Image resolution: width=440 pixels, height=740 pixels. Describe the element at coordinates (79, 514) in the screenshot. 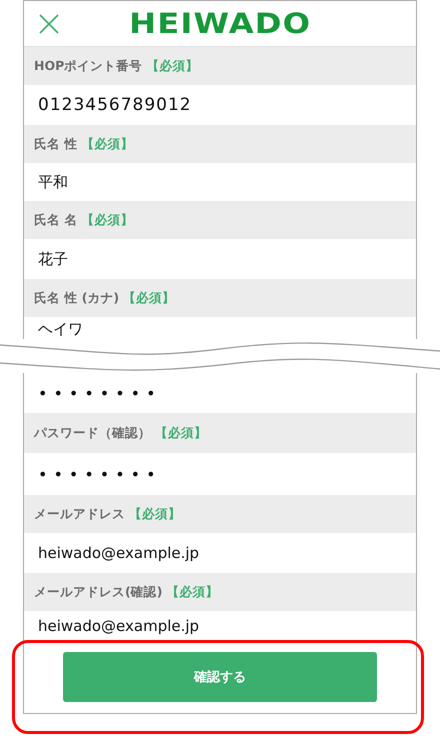

I see `field-label: メールアドレス` at that location.